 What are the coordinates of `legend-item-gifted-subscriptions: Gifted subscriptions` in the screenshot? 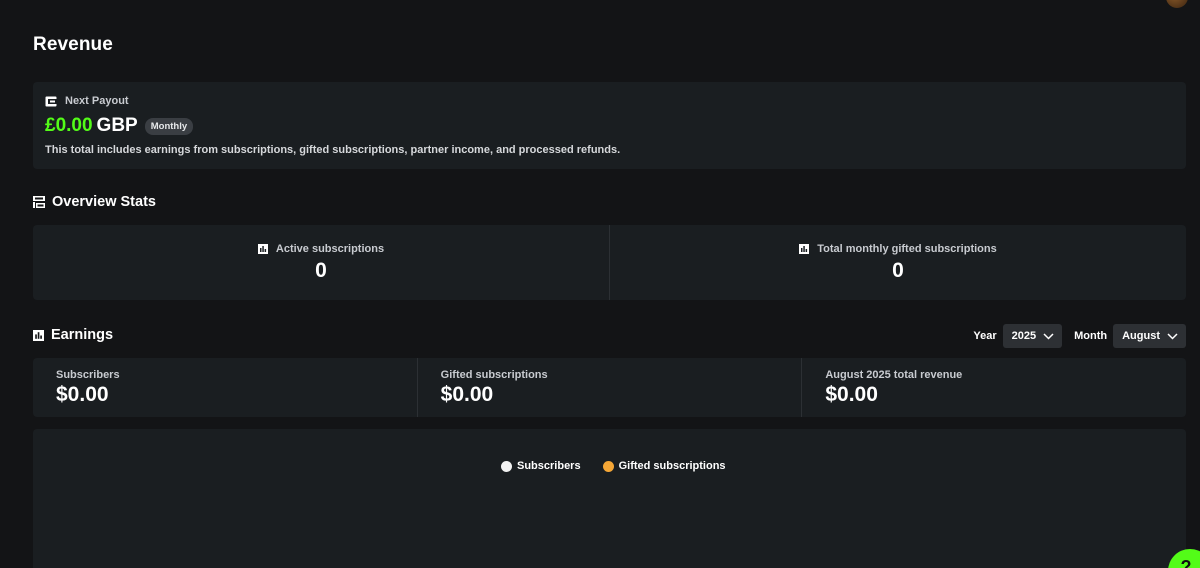 It's located at (664, 466).